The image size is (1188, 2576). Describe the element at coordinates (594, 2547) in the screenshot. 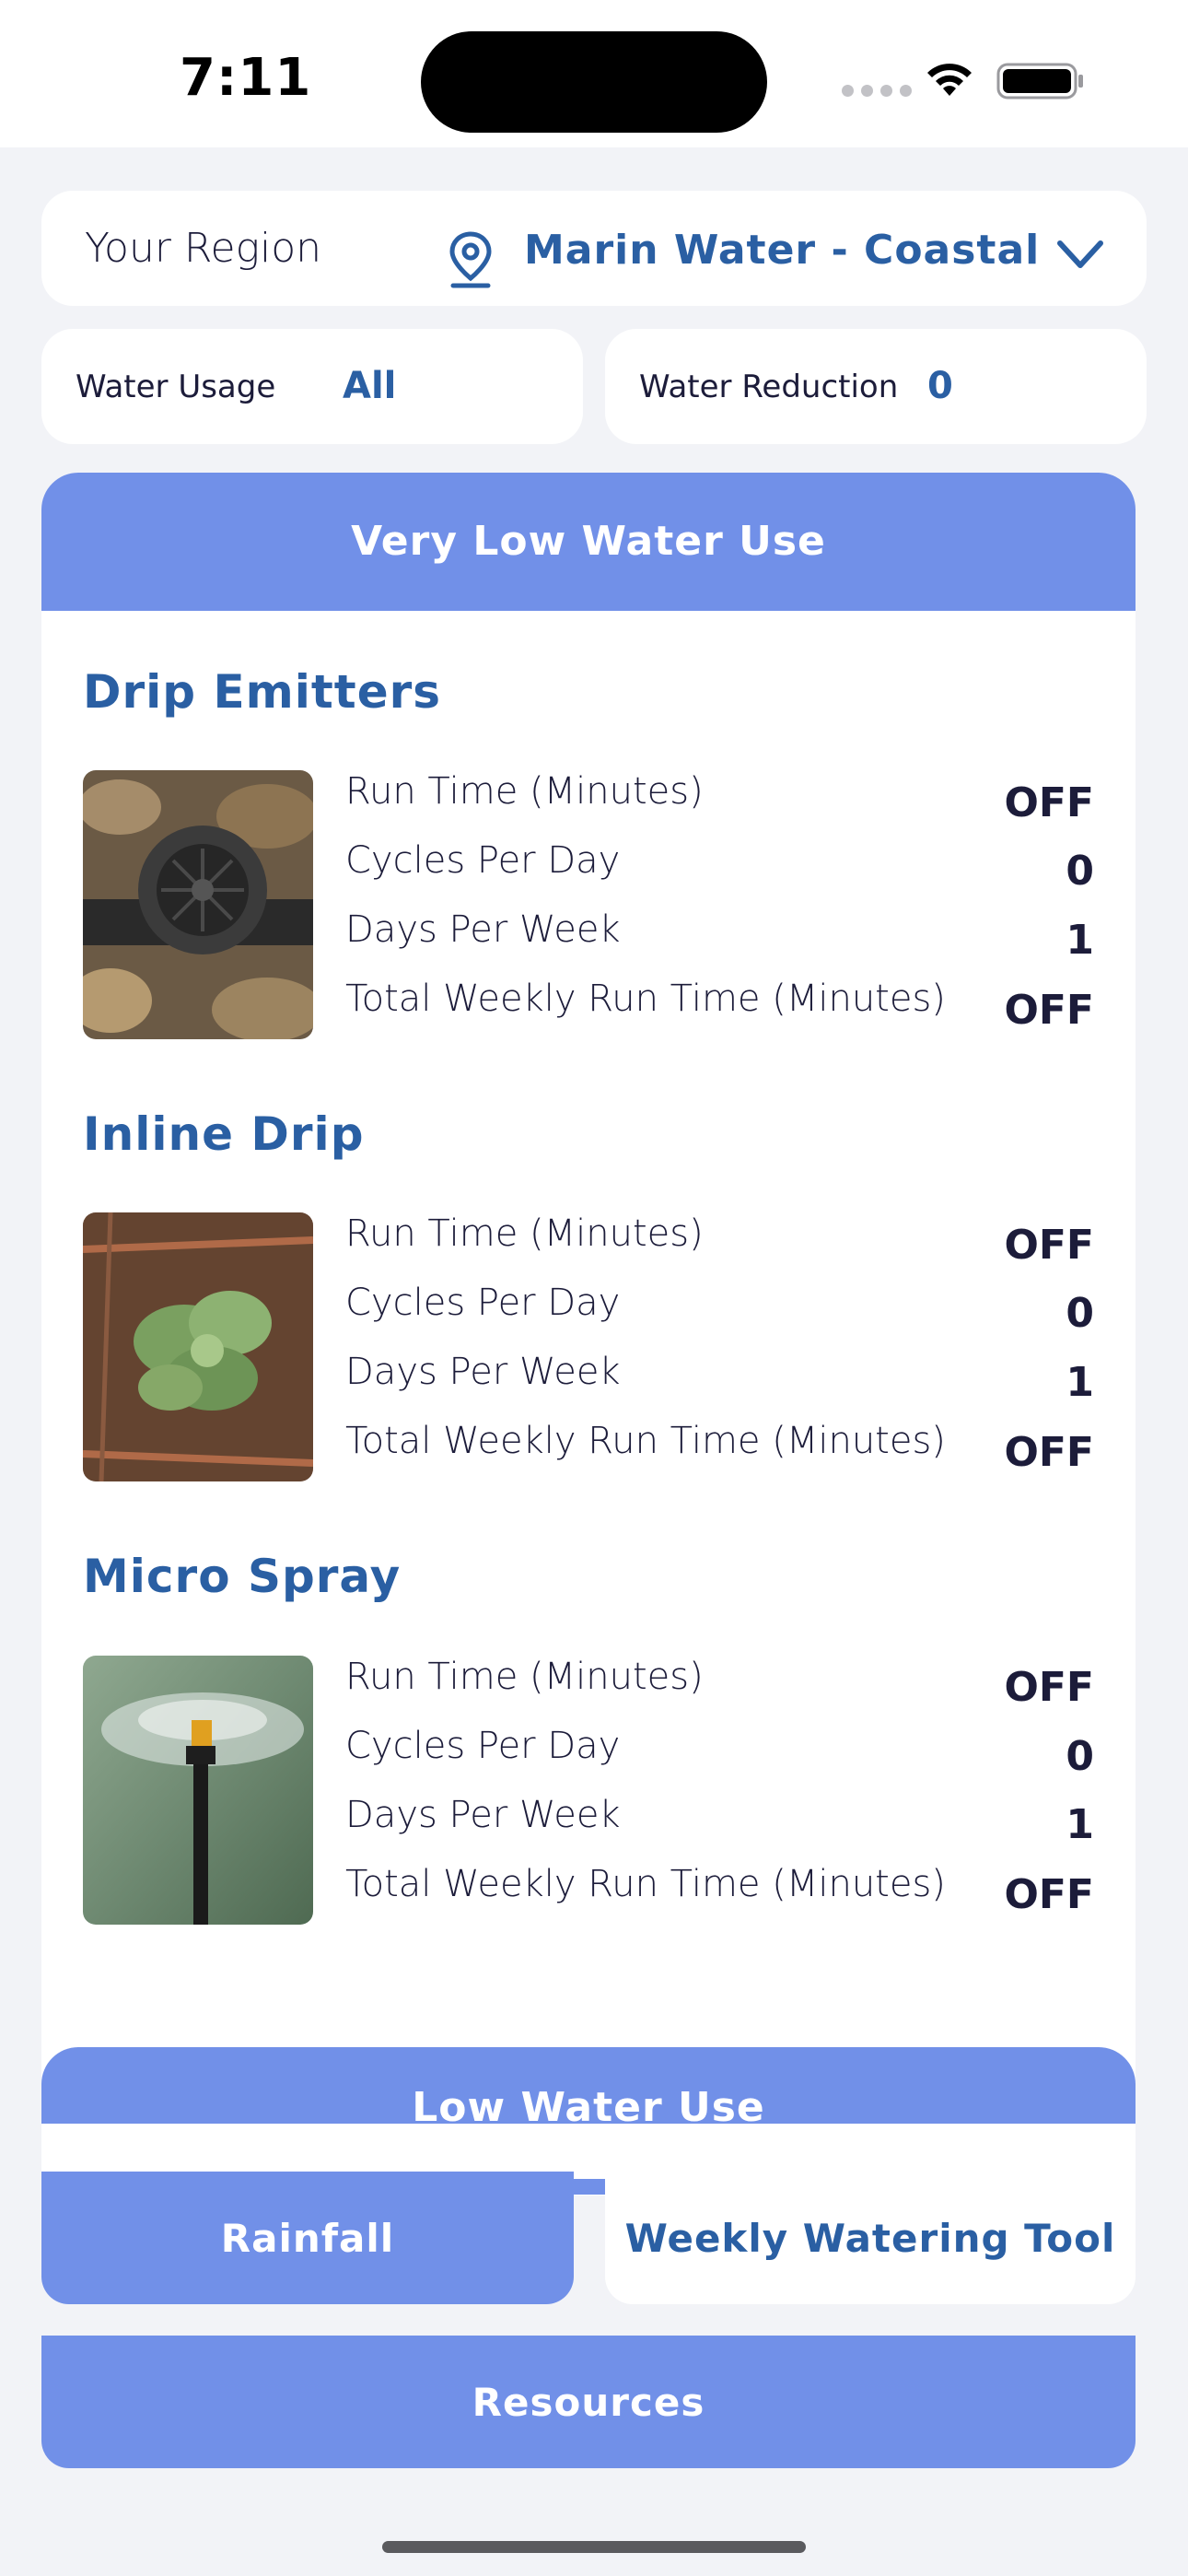

I see `home-indicator` at that location.